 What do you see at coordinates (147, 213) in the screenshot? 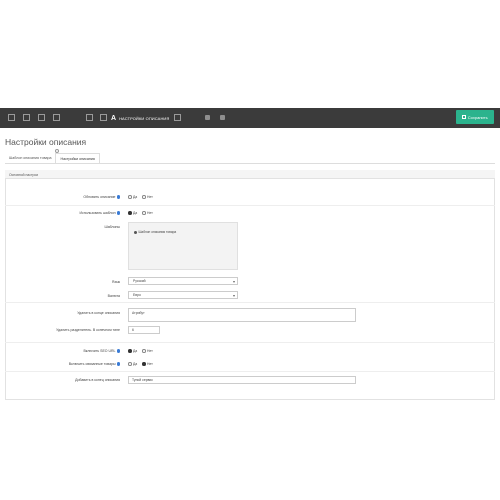
I see `use-template-no-radio: Нет` at bounding box center [147, 213].